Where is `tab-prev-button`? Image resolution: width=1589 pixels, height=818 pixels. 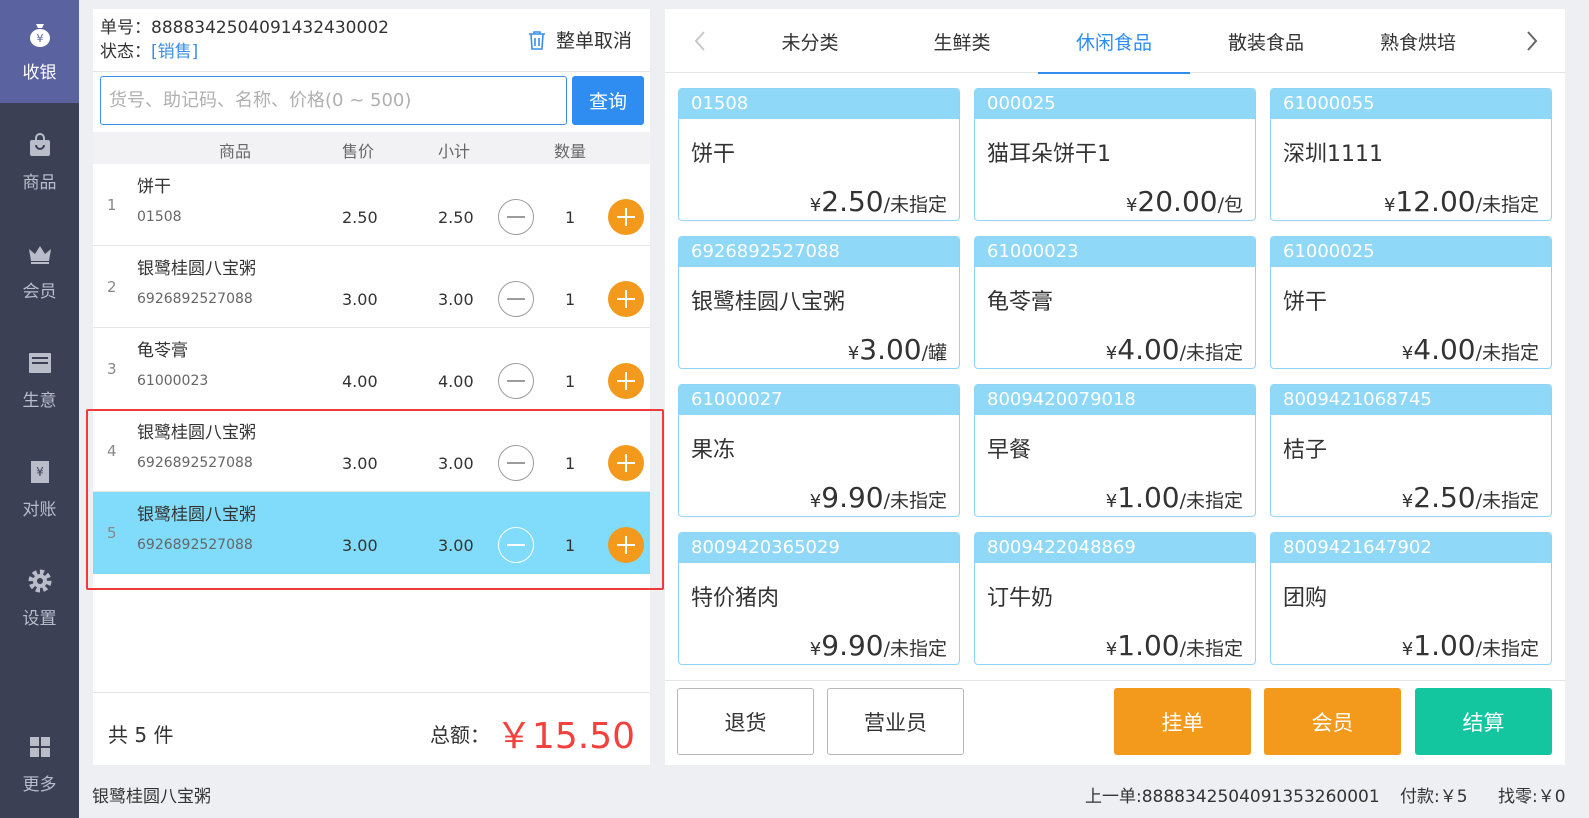
tab-prev-button is located at coordinates (701, 41).